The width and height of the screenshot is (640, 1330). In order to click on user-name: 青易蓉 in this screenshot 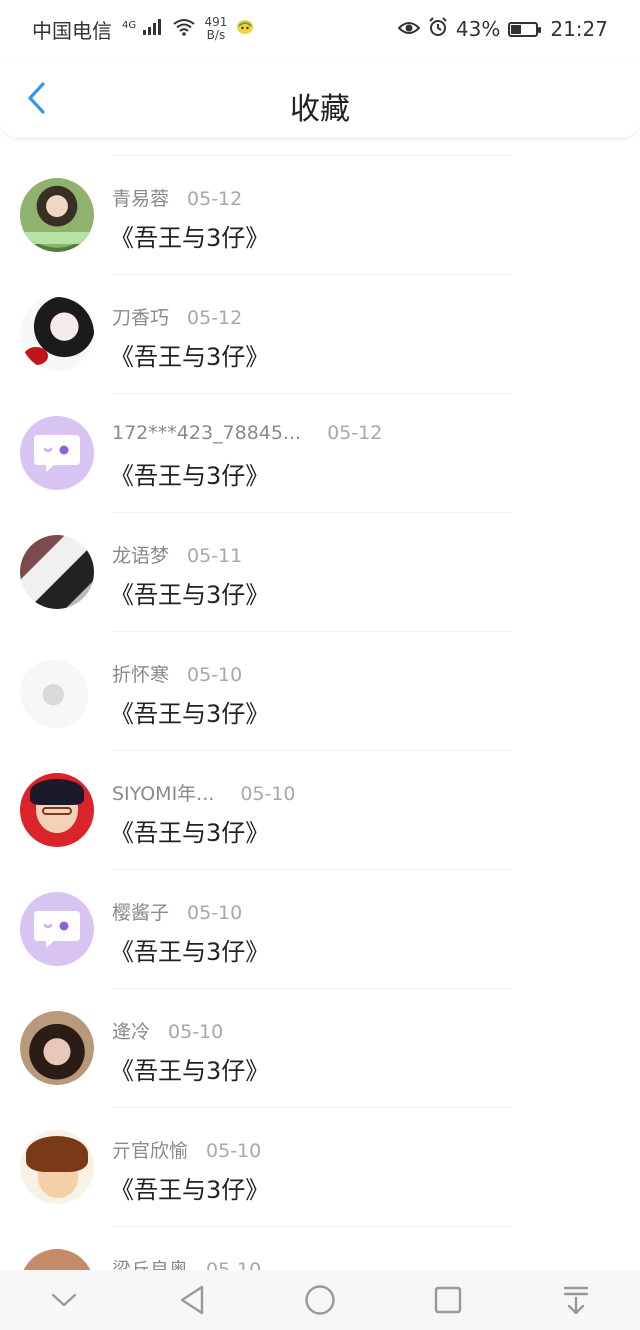, I will do `click(140, 199)`.